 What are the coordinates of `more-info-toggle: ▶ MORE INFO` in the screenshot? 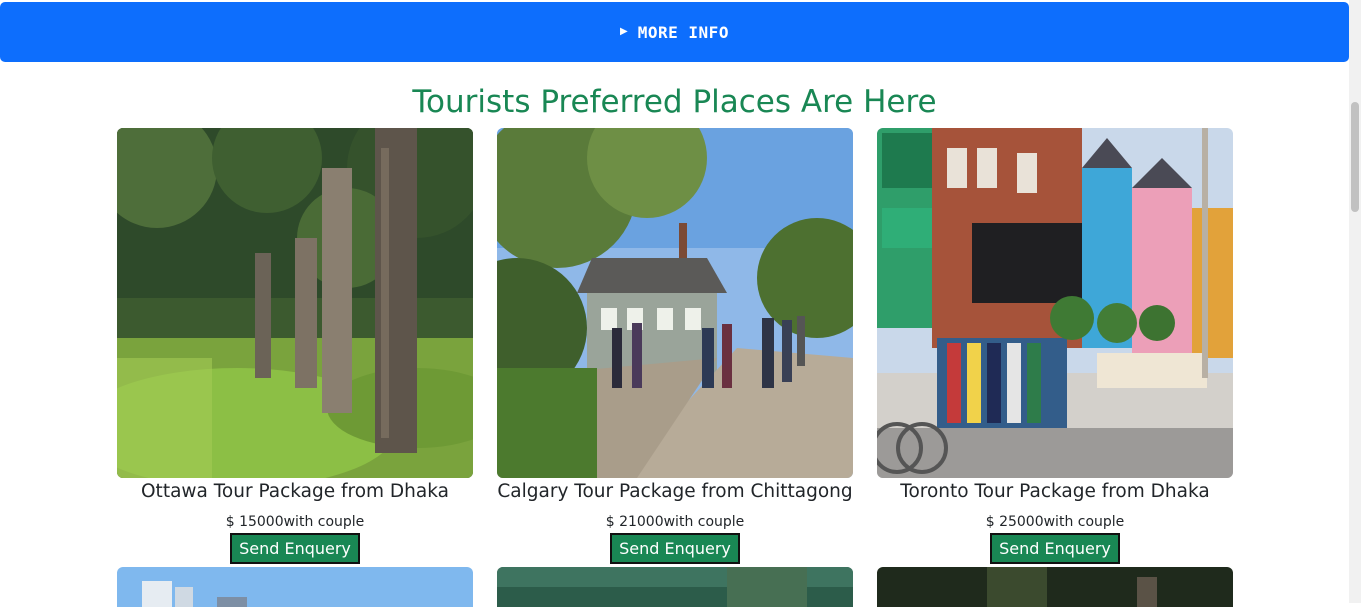 It's located at (674, 32).